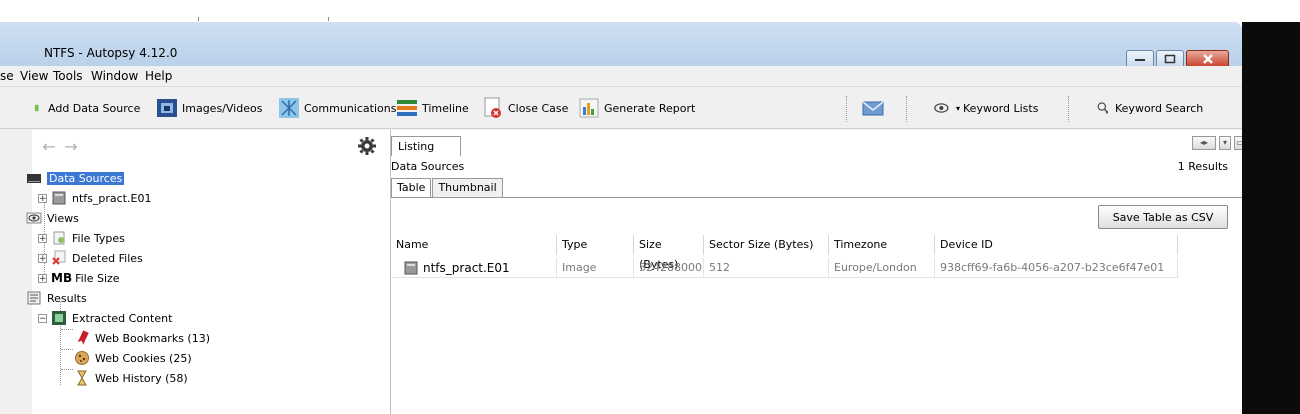 This screenshot has height=414, width=1300. What do you see at coordinates (98, 238) in the screenshot?
I see `tree-label-file-types: File Types` at bounding box center [98, 238].